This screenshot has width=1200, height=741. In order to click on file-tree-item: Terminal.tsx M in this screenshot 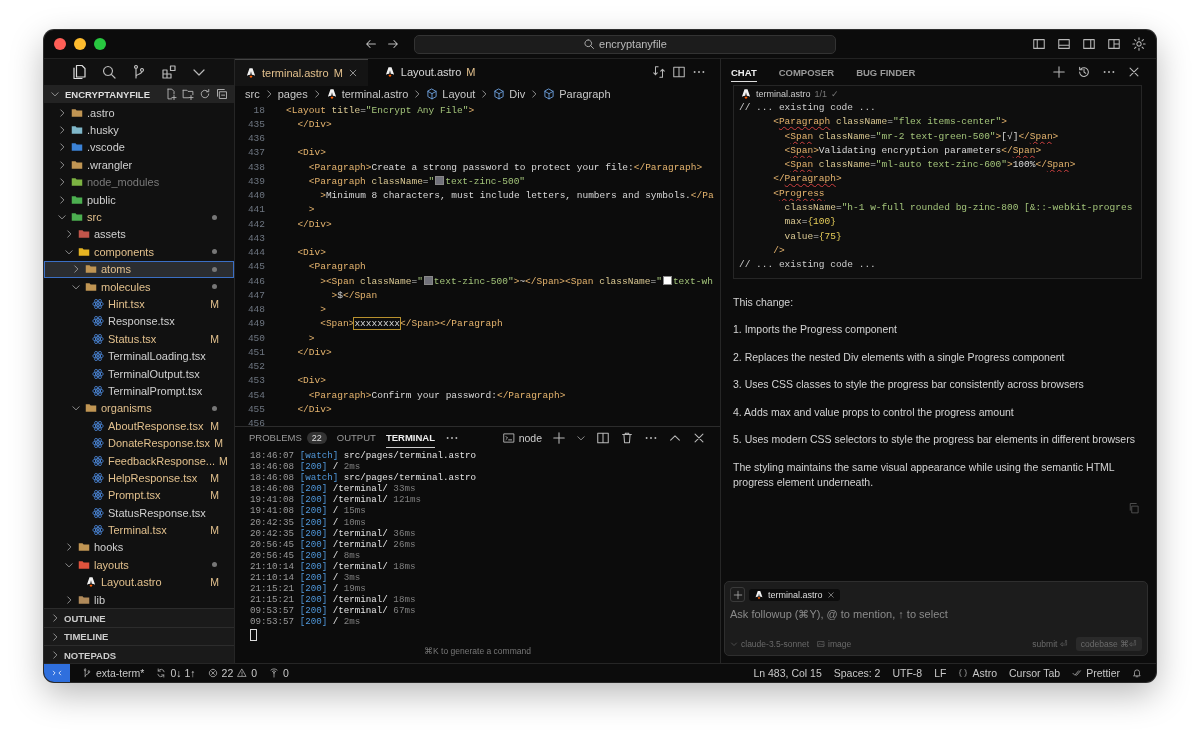, I will do `click(139, 530)`.